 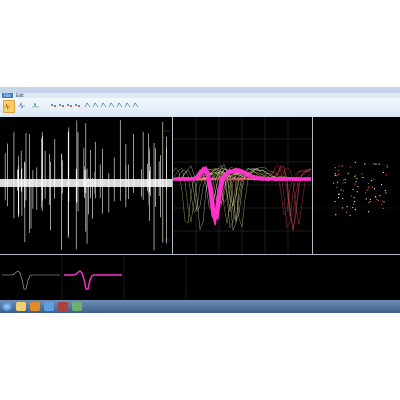 I want to click on raw-signal-panel, so click(x=86, y=185).